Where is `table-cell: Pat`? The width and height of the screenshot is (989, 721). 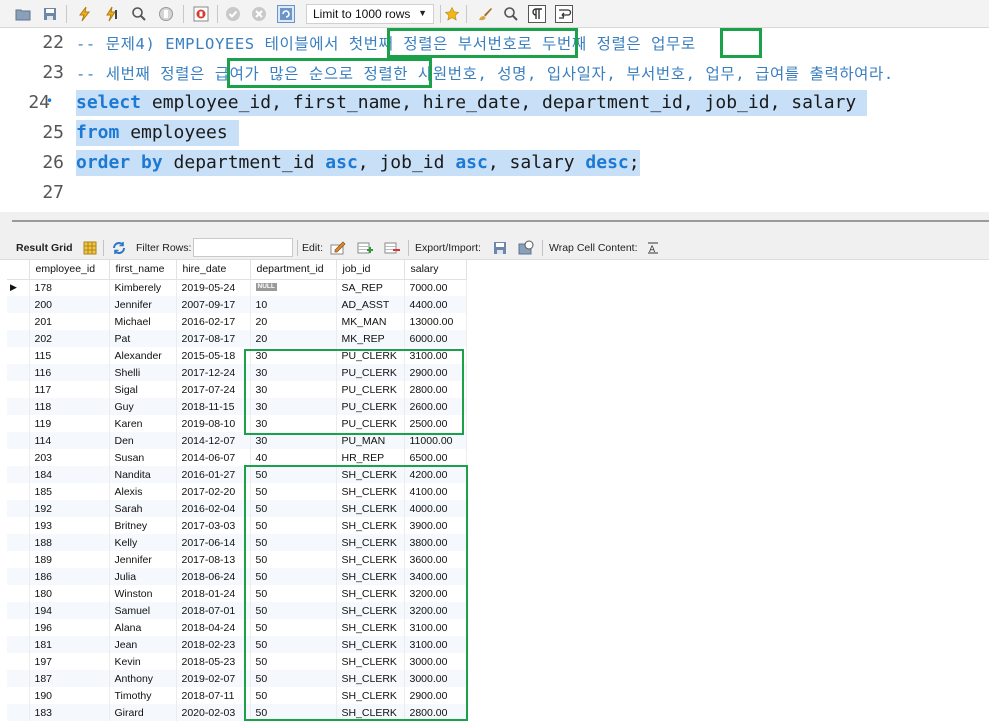 table-cell: Pat is located at coordinates (143, 338).